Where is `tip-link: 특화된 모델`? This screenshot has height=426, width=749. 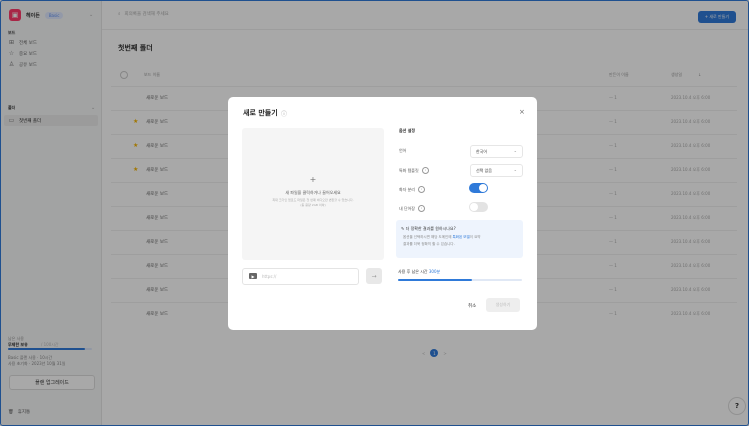
tip-link: 특화된 모델 is located at coordinates (461, 237).